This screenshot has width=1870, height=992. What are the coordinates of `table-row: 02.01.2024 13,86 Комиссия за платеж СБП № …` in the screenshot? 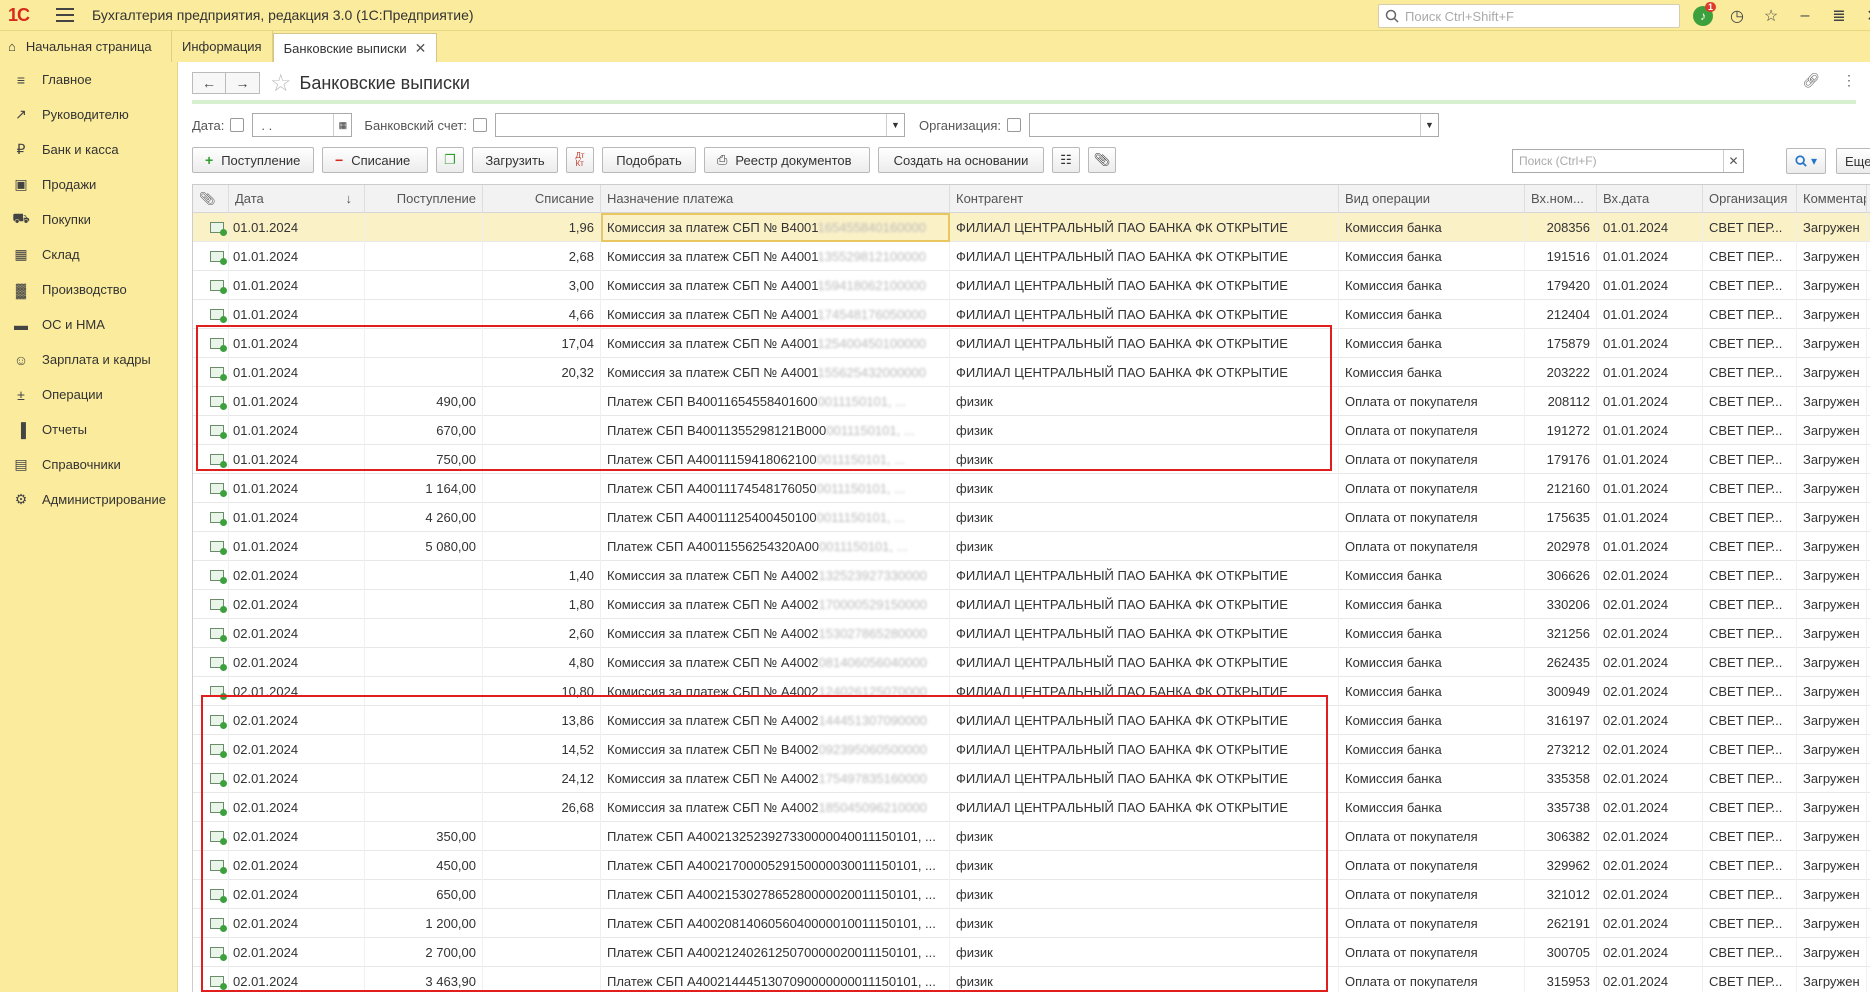 It's located at (1031, 720).